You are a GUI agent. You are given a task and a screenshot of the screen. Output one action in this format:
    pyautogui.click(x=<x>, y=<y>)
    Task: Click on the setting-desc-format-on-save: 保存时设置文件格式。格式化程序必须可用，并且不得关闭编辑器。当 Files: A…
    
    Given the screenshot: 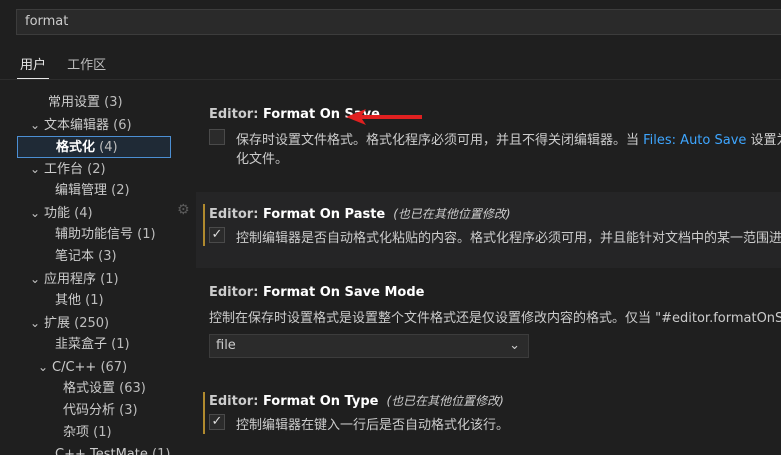 What is the action you would take?
    pyautogui.click(x=508, y=140)
    